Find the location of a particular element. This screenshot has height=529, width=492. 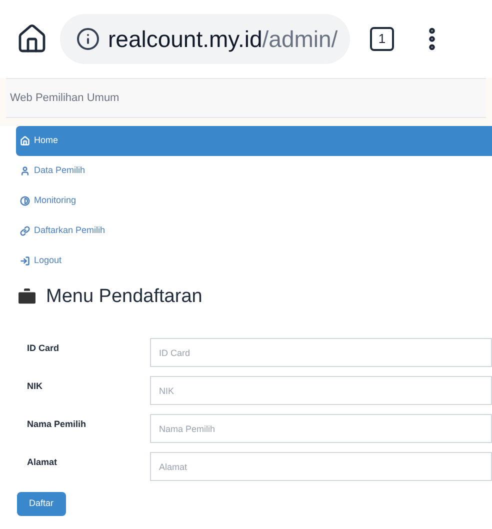

brand-text: Web Pemilihan Umum is located at coordinates (65, 98).